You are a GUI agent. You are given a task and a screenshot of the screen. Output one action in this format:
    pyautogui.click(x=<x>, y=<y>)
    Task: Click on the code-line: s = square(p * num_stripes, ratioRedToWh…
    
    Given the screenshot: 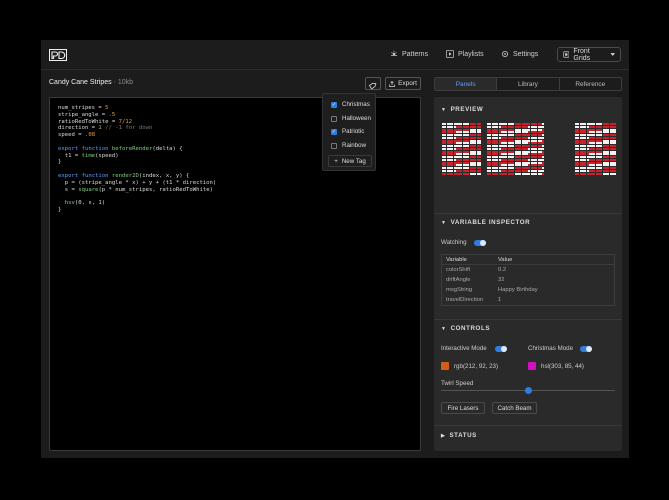 What is the action you would take?
    pyautogui.click(x=135, y=189)
    